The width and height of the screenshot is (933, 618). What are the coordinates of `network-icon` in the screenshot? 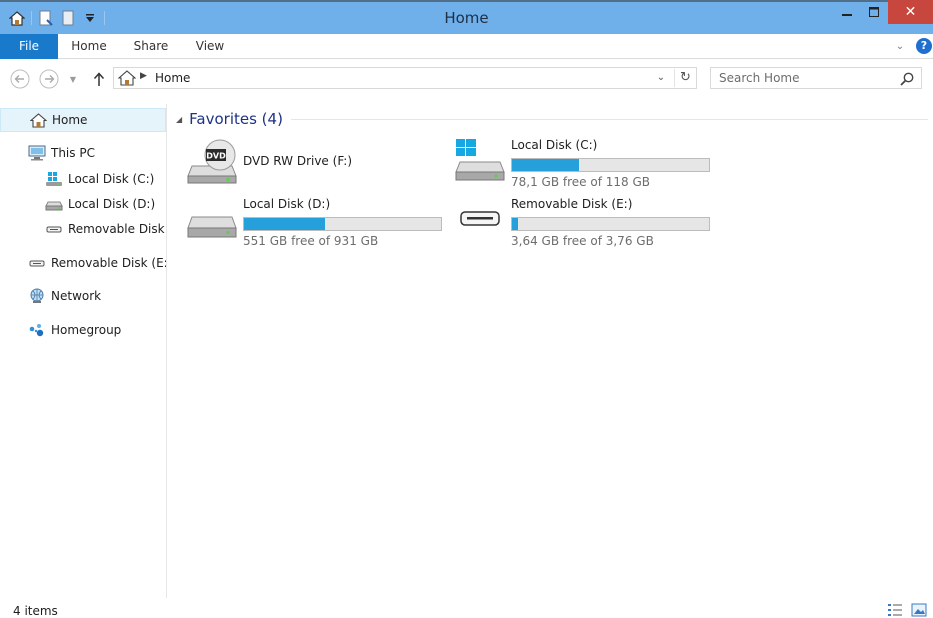 It's located at (37, 296).